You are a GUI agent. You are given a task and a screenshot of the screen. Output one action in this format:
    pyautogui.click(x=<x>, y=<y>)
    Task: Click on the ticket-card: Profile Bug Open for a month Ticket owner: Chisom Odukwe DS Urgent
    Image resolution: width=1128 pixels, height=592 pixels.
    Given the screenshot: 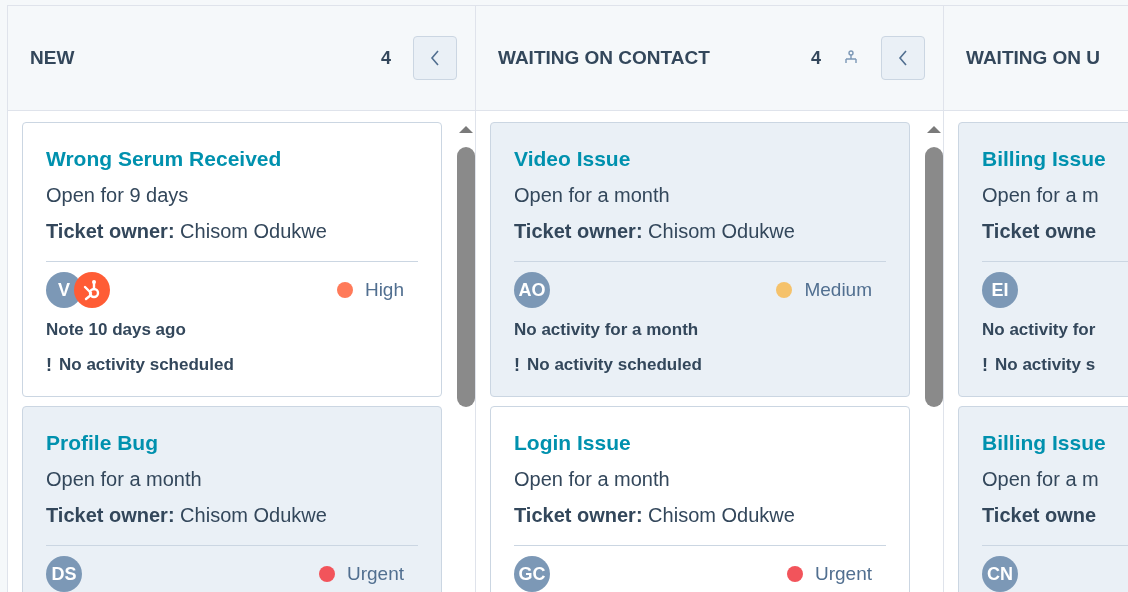 What is the action you would take?
    pyautogui.click(x=232, y=499)
    